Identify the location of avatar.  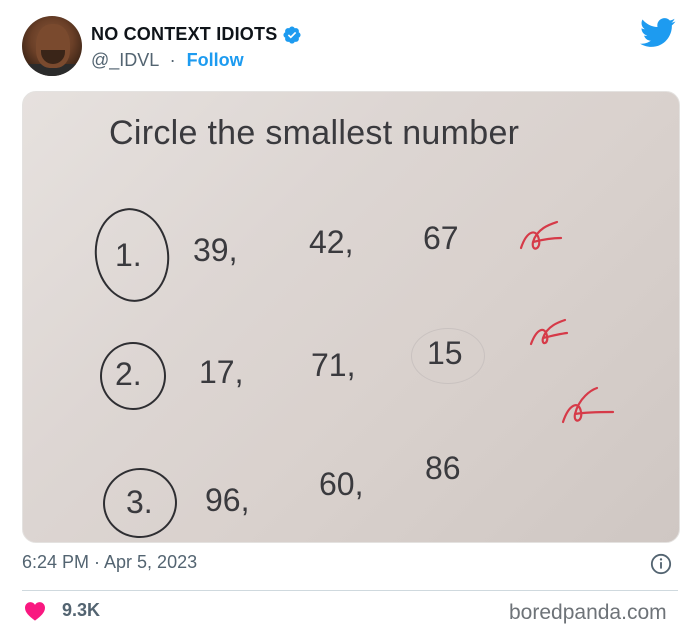
(52, 46).